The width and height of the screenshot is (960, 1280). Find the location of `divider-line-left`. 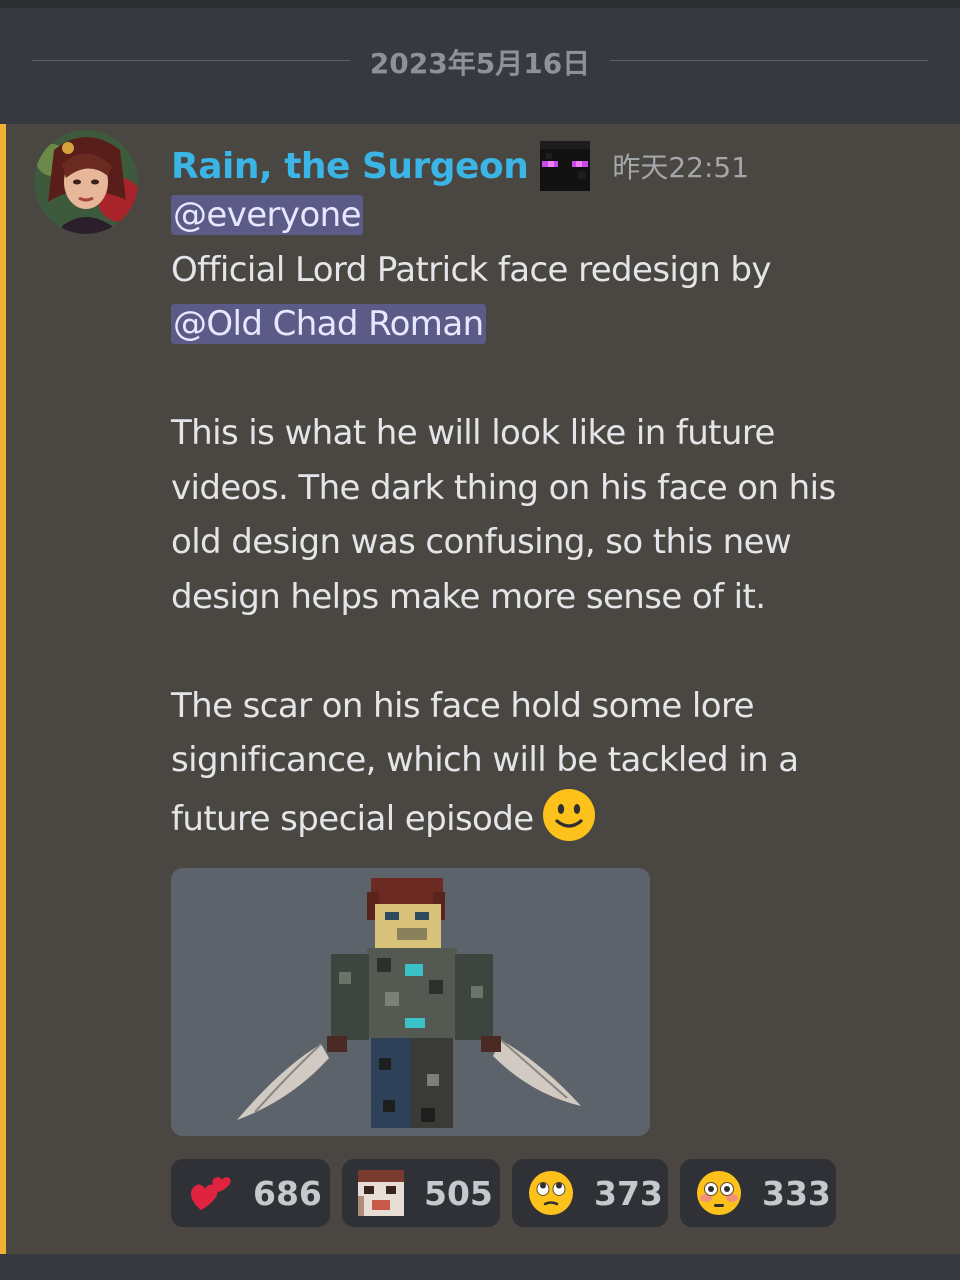

divider-line-left is located at coordinates (191, 60).